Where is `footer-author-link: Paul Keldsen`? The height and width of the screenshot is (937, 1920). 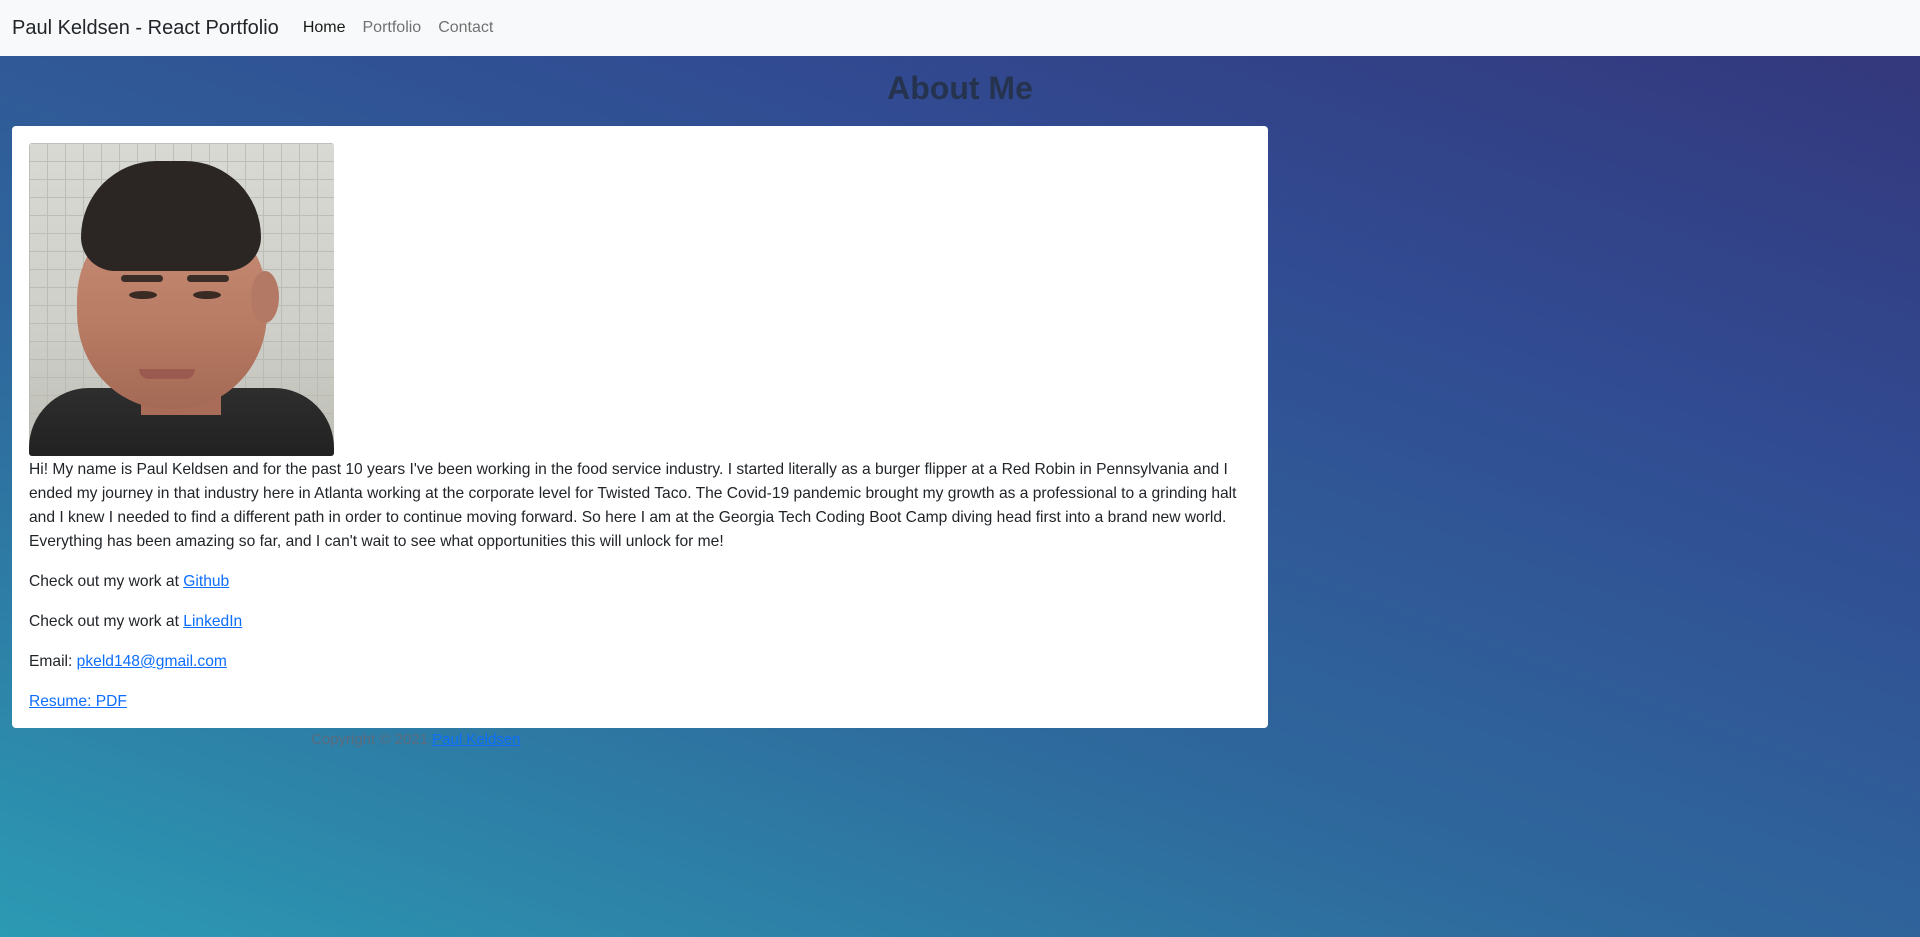
footer-author-link: Paul Keldsen is located at coordinates (476, 739).